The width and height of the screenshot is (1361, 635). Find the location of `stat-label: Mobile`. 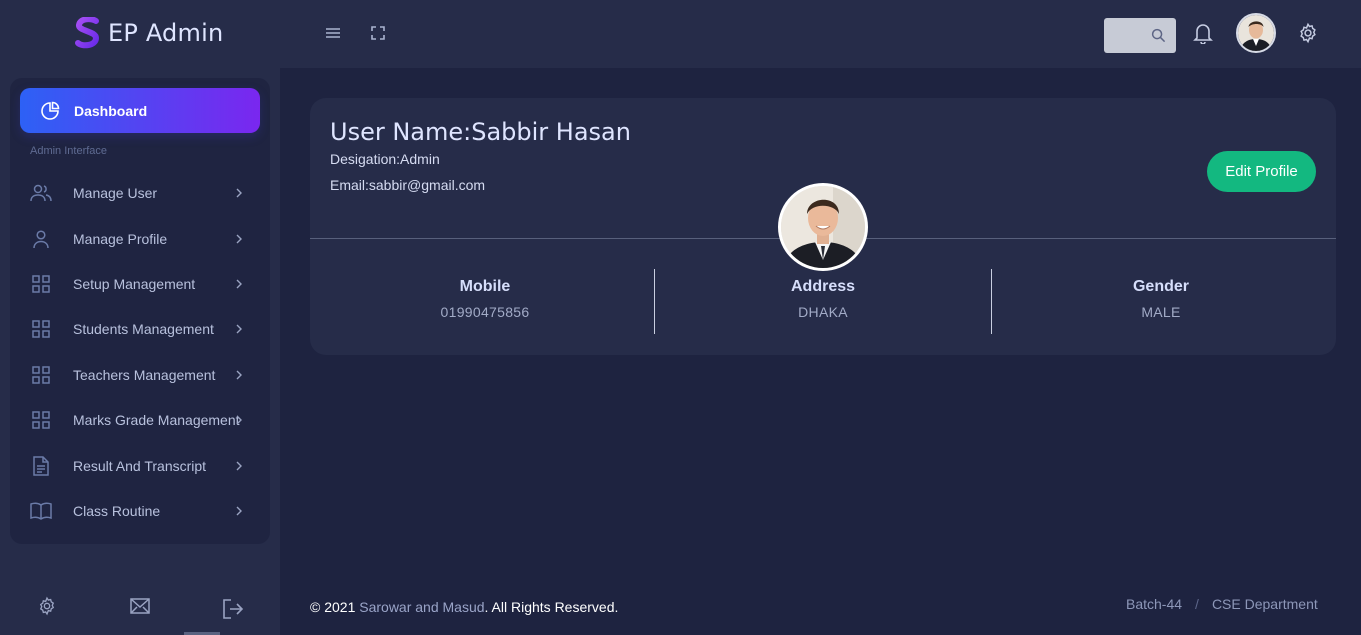

stat-label: Mobile is located at coordinates (485, 286).